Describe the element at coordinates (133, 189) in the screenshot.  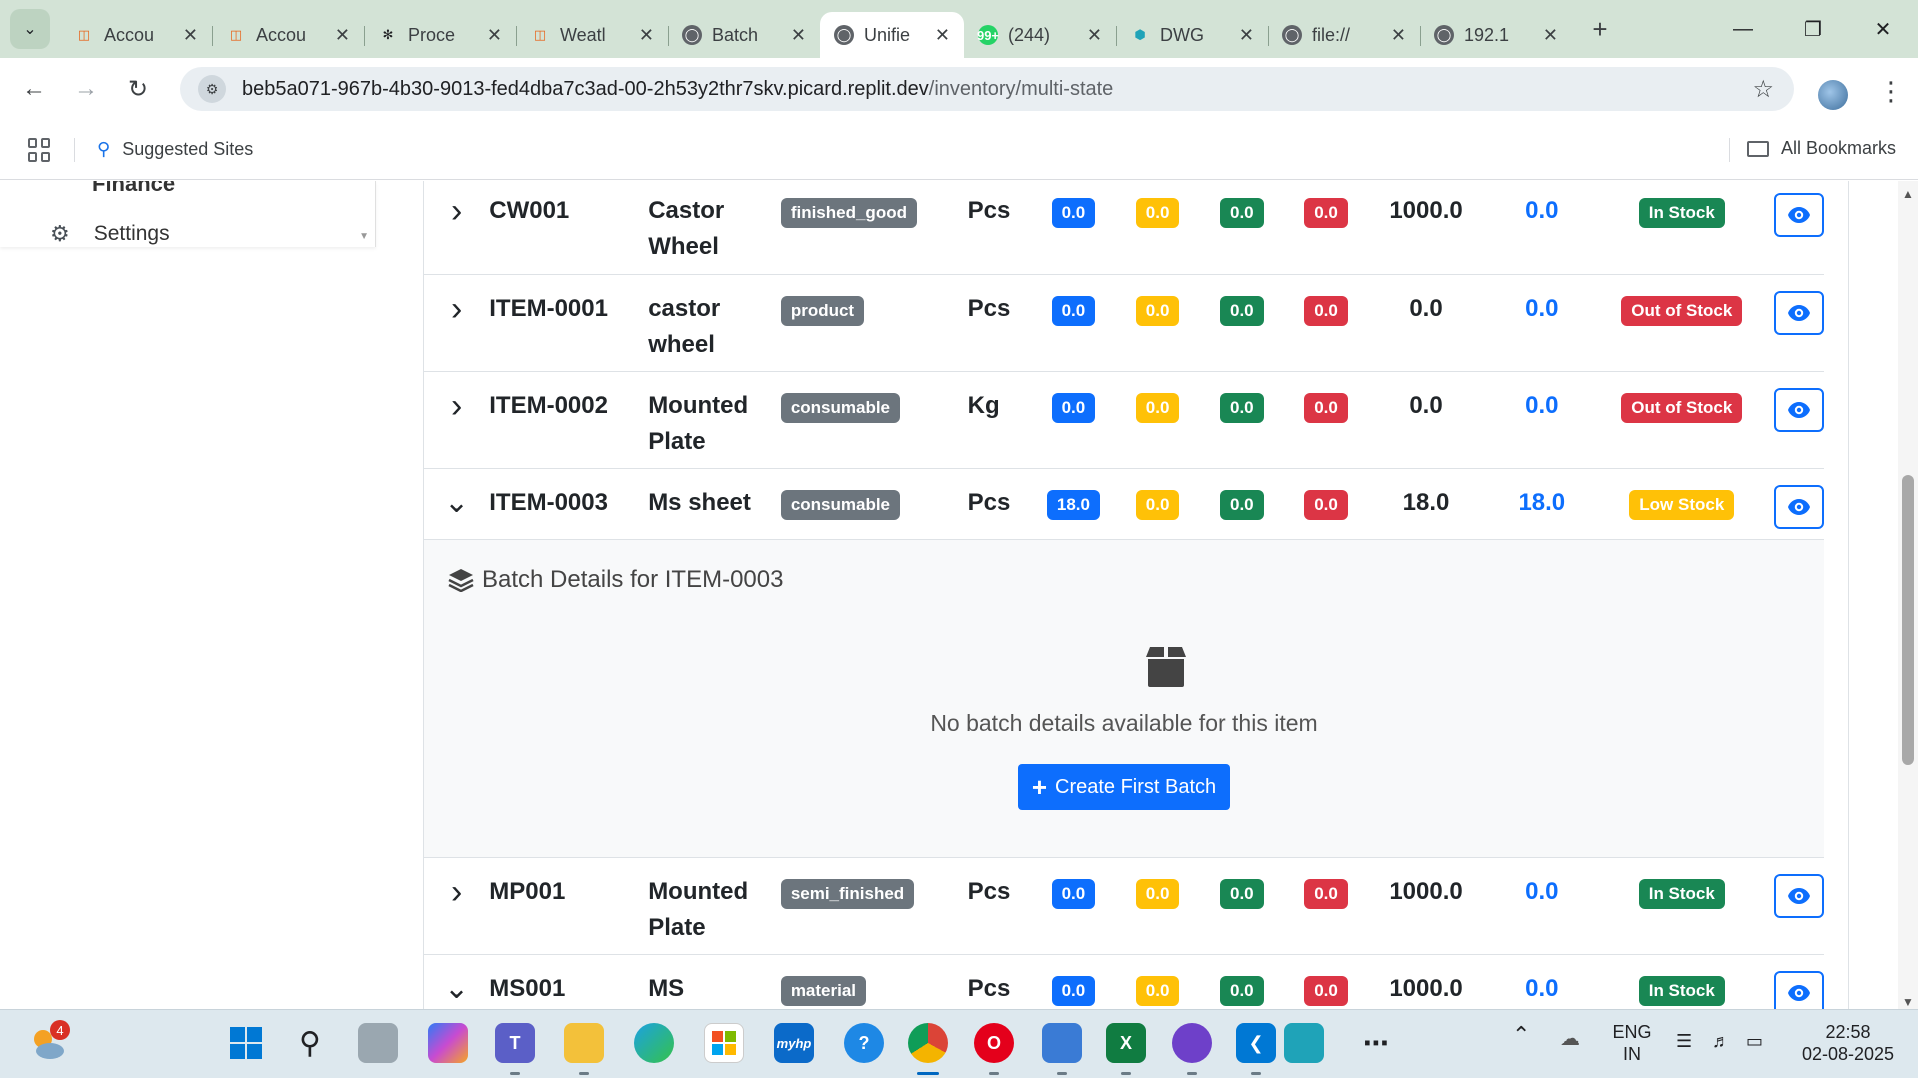
I see `sidebar-item-finance: Finance` at that location.